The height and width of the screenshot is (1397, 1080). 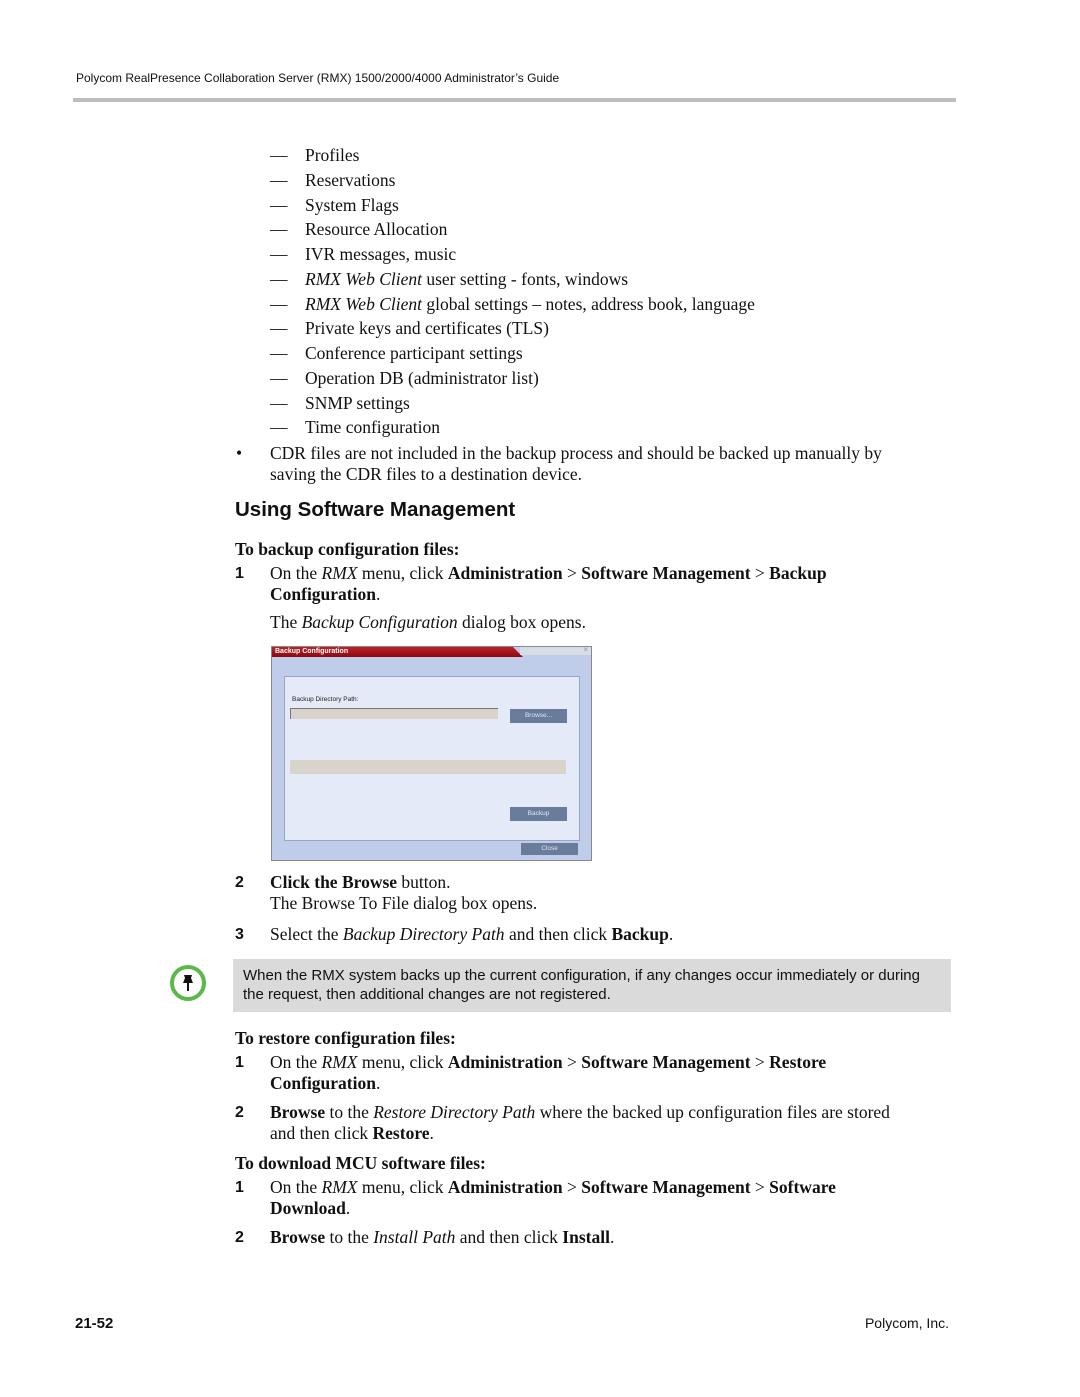 What do you see at coordinates (514, 100) in the screenshot?
I see `header-rule` at bounding box center [514, 100].